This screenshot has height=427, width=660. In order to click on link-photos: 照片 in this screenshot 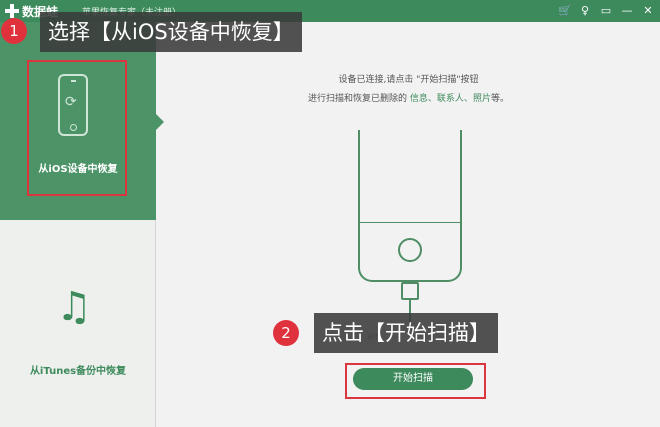, I will do `click(482, 99)`.